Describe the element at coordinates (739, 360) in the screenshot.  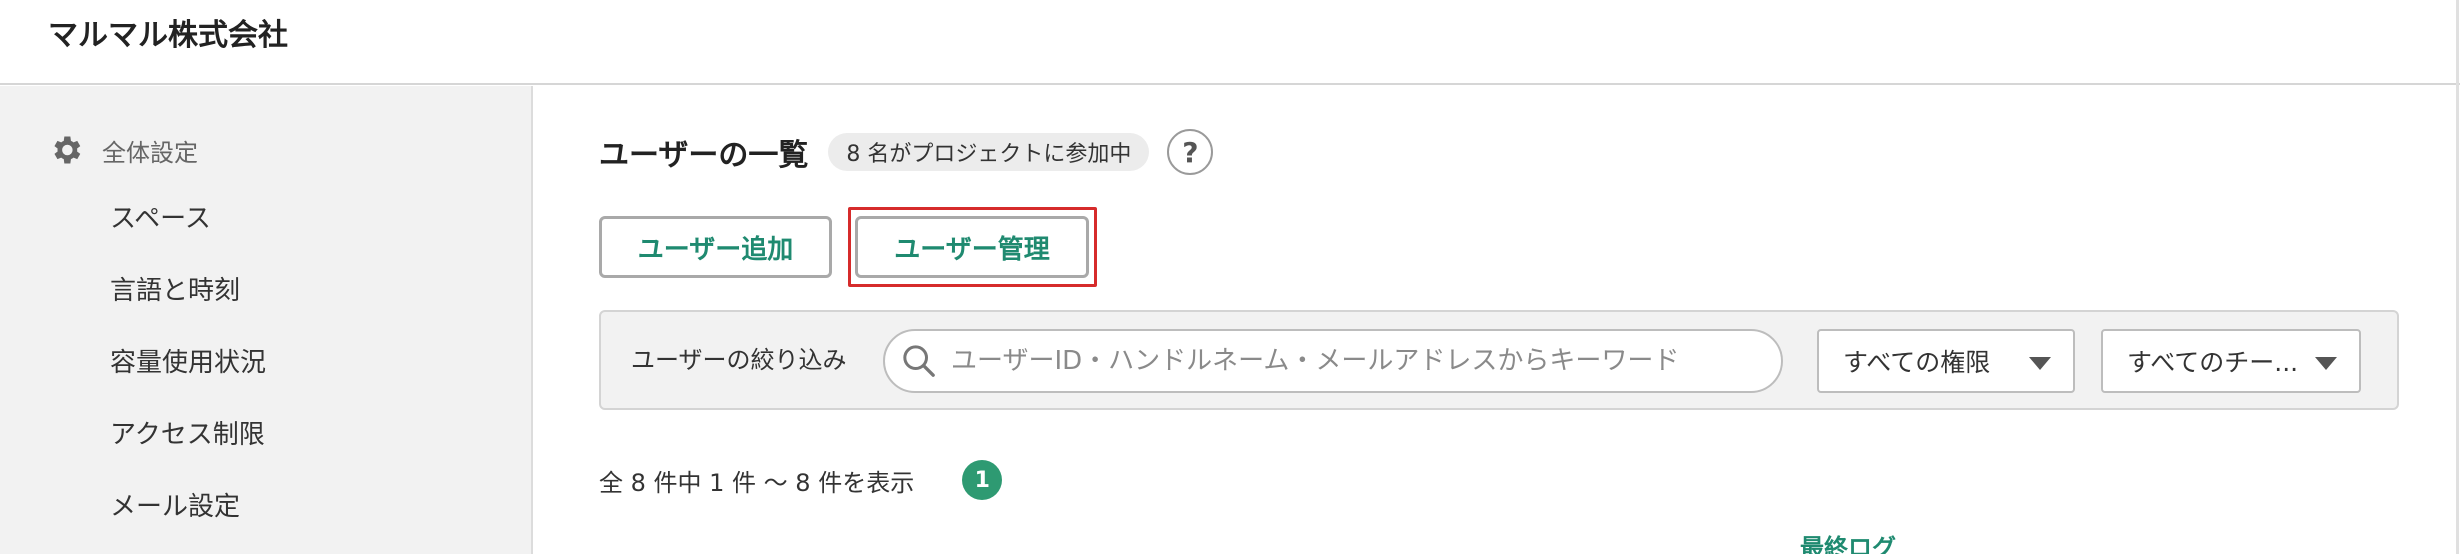
I see `filter-label: ユーザーの絞り込み` at that location.